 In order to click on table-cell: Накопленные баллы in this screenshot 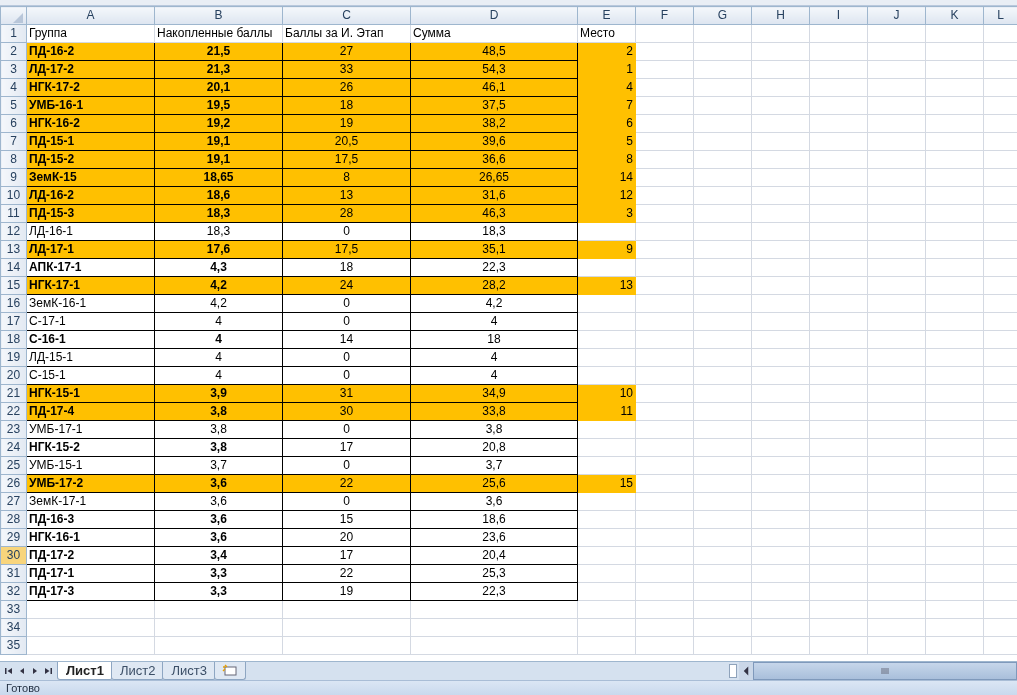, I will do `click(218, 33)`.